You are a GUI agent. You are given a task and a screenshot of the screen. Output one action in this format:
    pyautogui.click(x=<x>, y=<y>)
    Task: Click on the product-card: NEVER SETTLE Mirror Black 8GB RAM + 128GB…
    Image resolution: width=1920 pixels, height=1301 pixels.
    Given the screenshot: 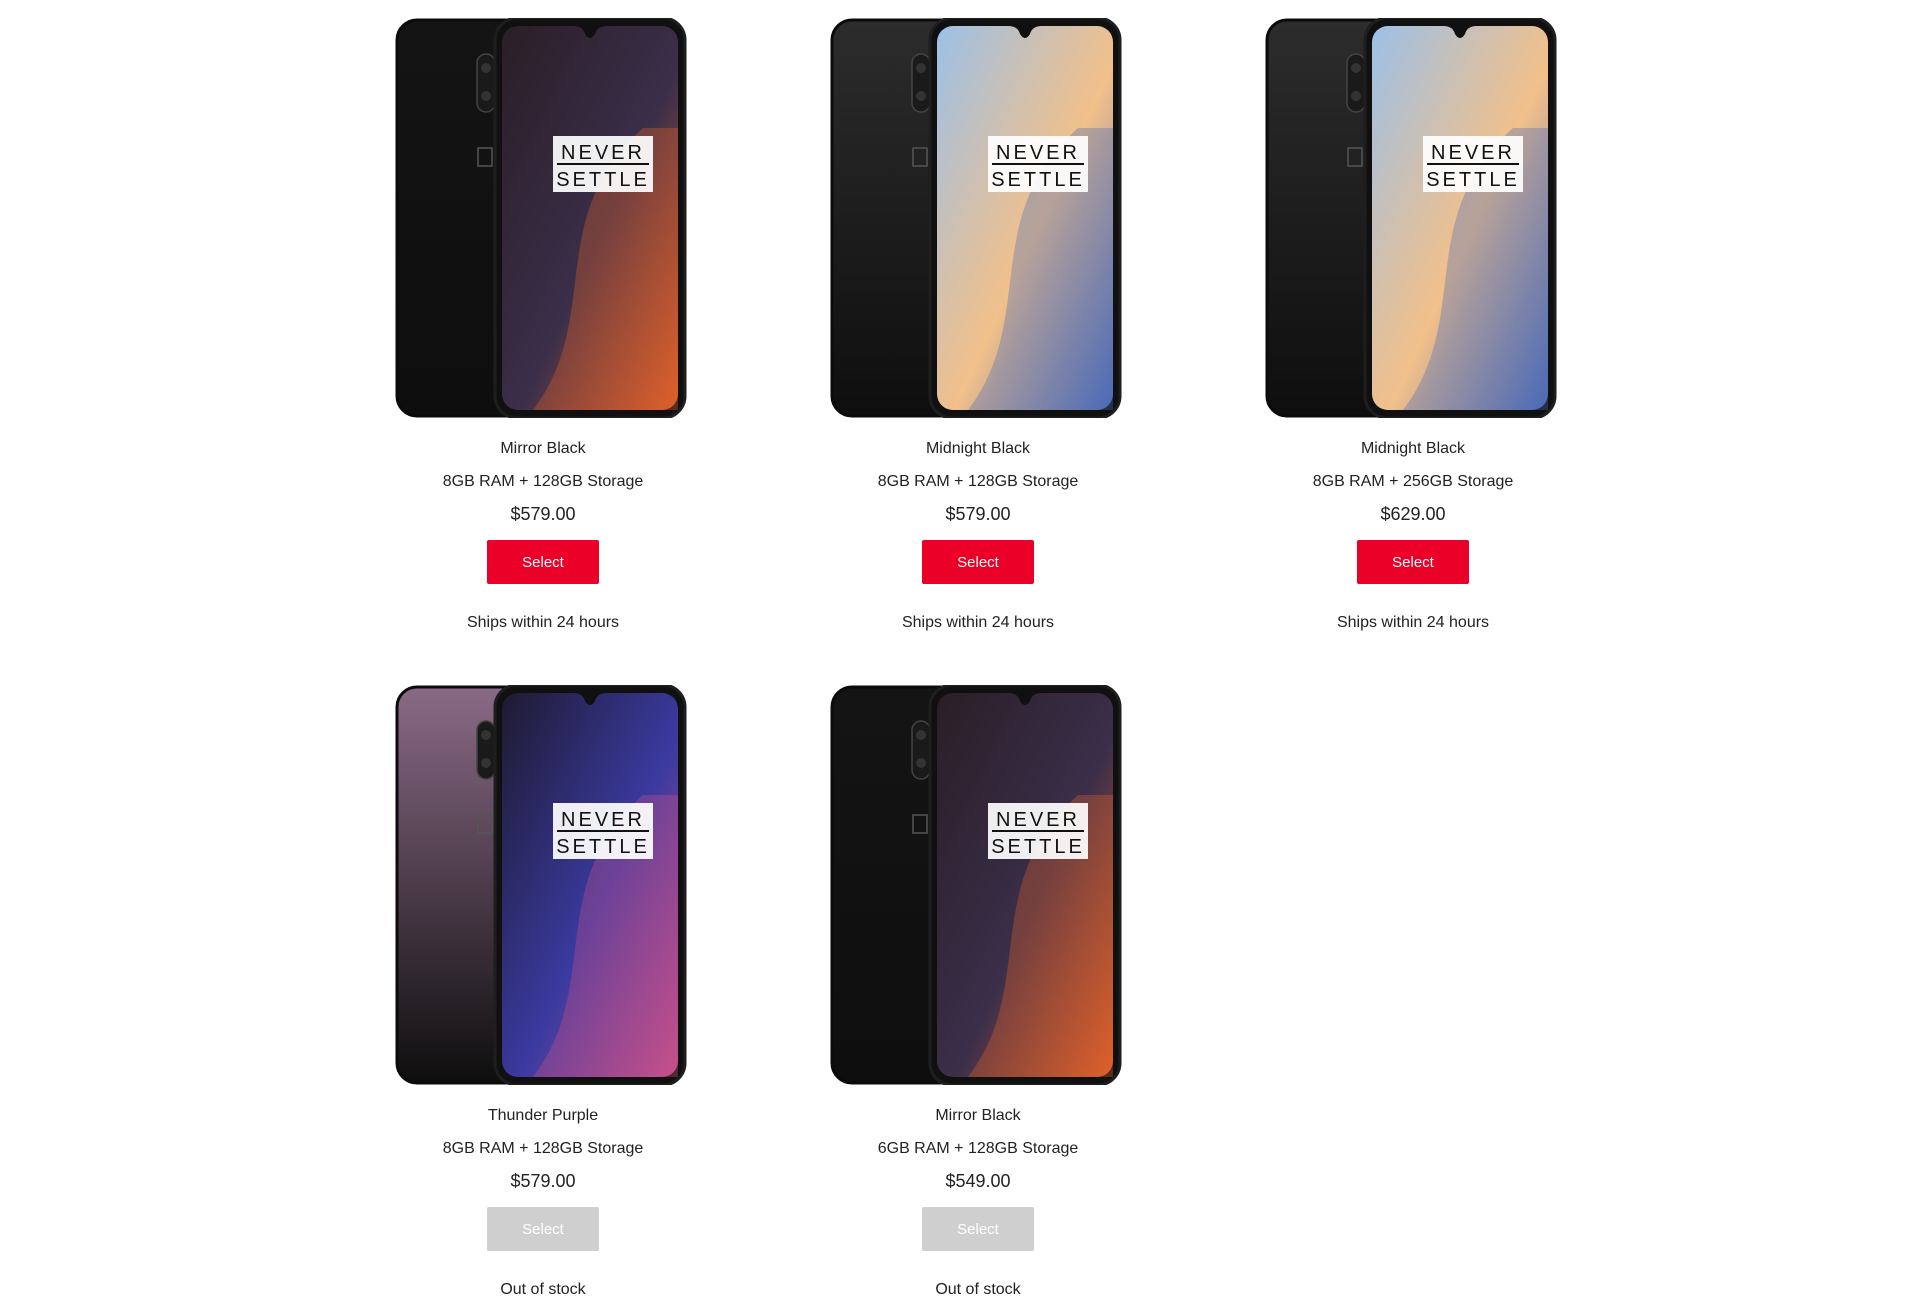 What is the action you would take?
    pyautogui.click(x=543, y=326)
    